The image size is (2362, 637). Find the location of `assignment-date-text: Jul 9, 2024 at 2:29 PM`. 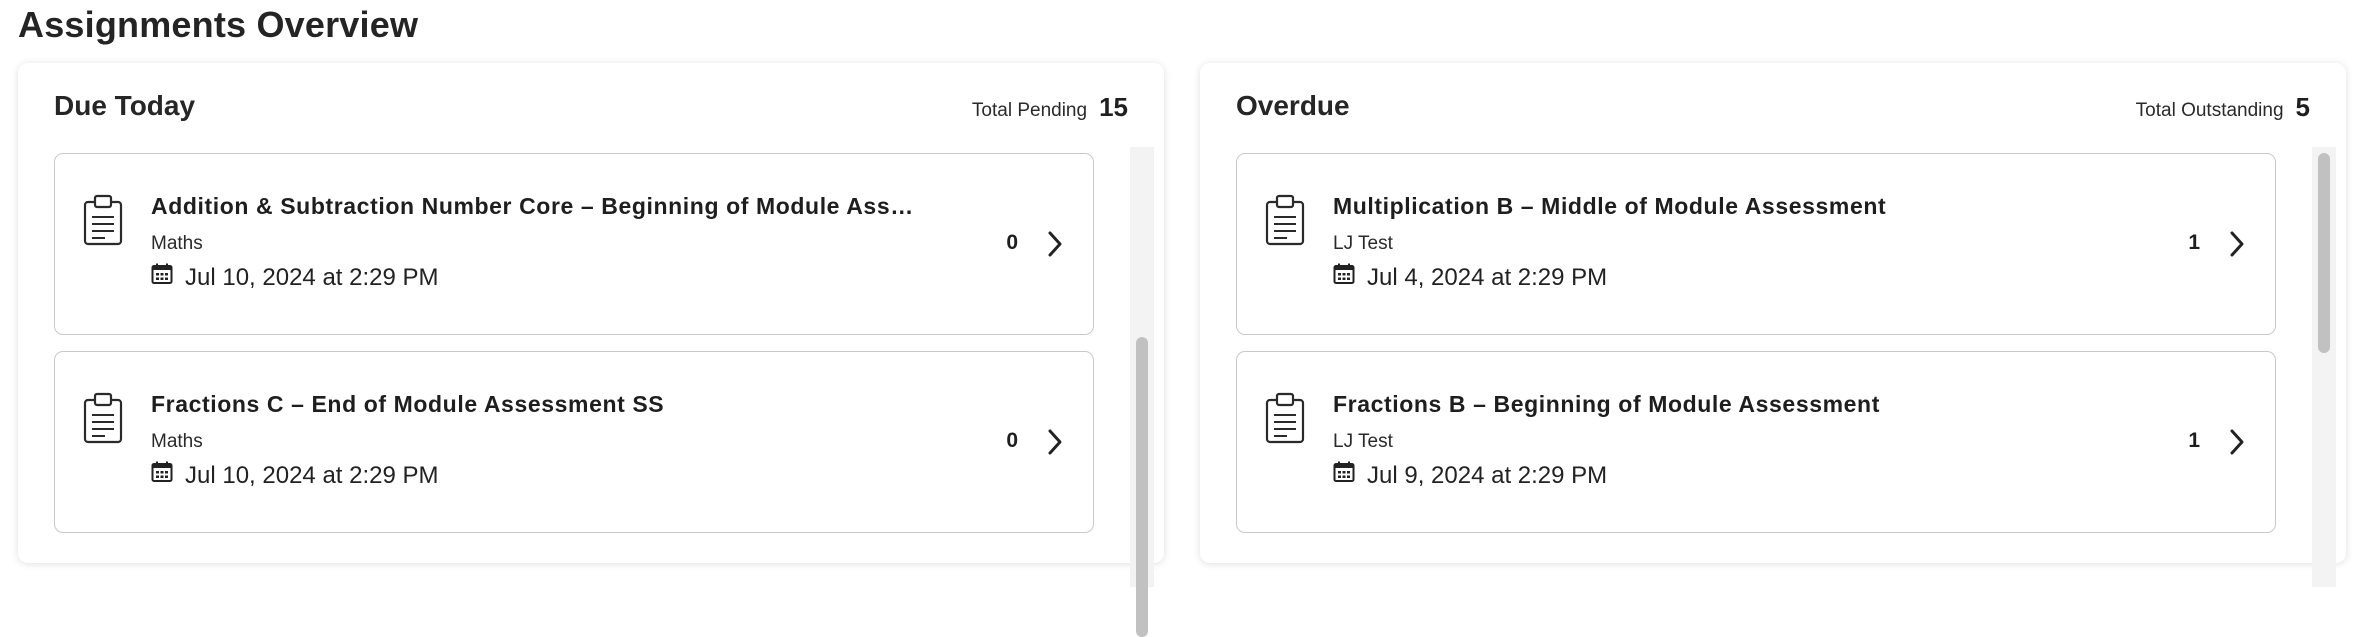

assignment-date-text: Jul 9, 2024 at 2:29 PM is located at coordinates (1487, 475).